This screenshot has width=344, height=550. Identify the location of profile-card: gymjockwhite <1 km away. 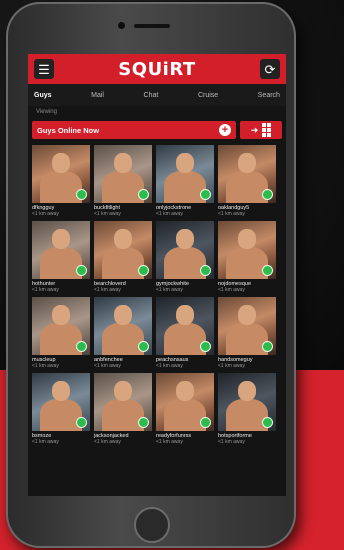
(185, 257).